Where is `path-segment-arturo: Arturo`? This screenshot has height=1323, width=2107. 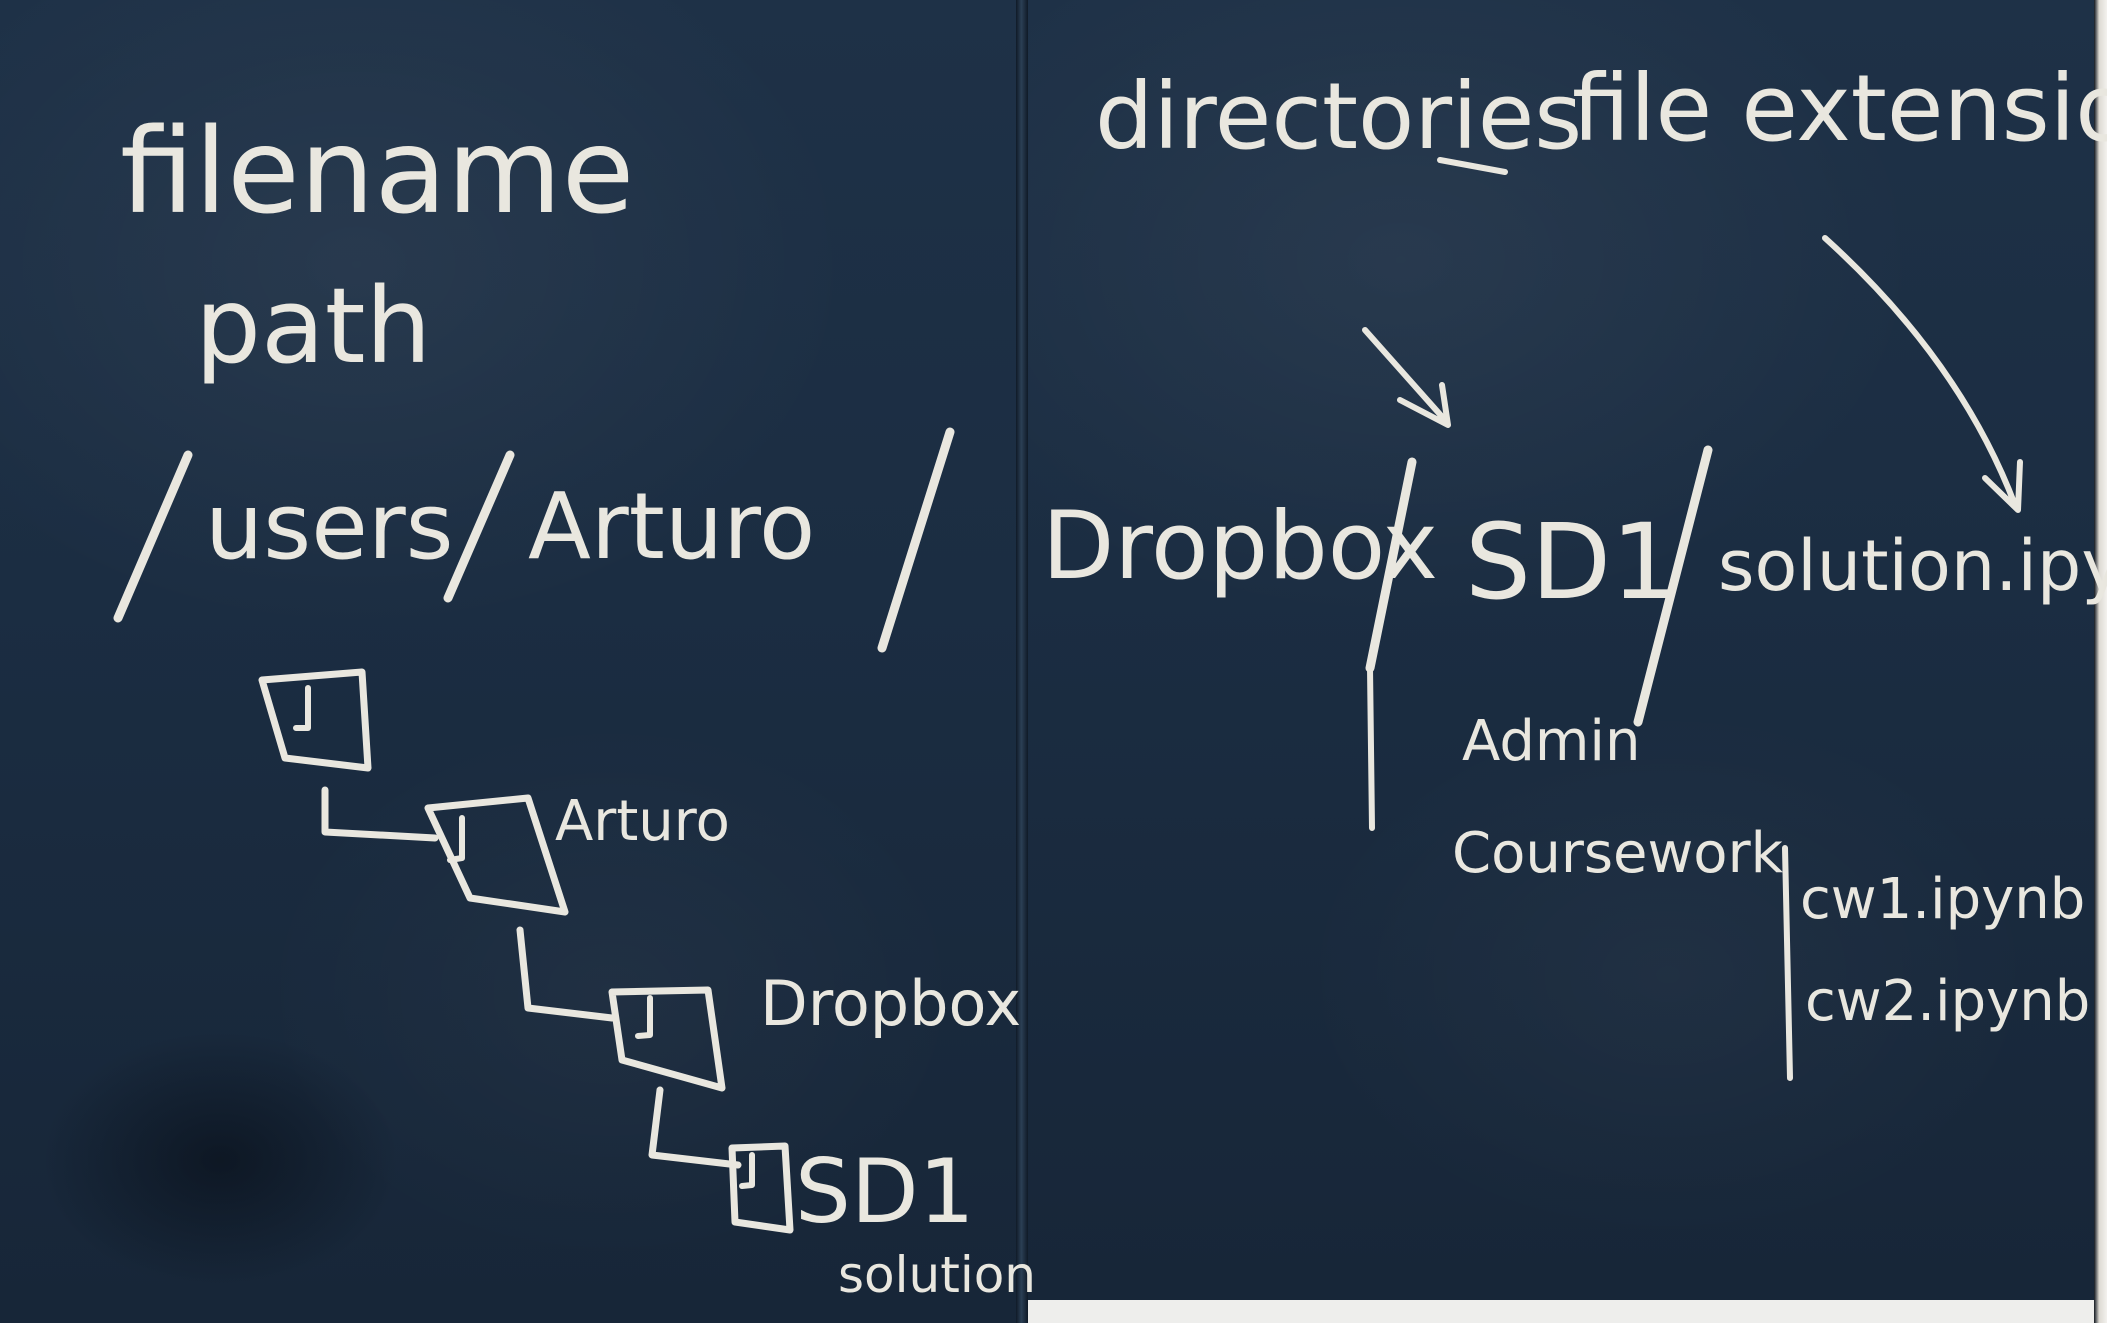 path-segment-arturo: Arturo is located at coordinates (671, 526).